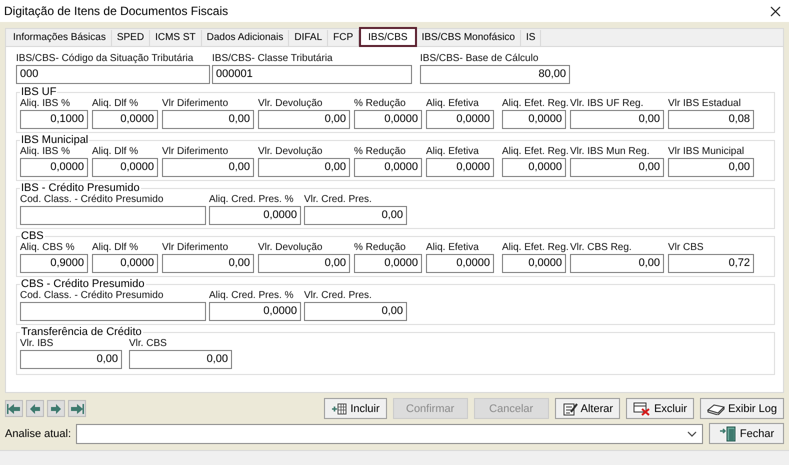 The image size is (789, 465). Describe the element at coordinates (39, 92) in the screenshot. I see `group-title: IBS UF` at that location.